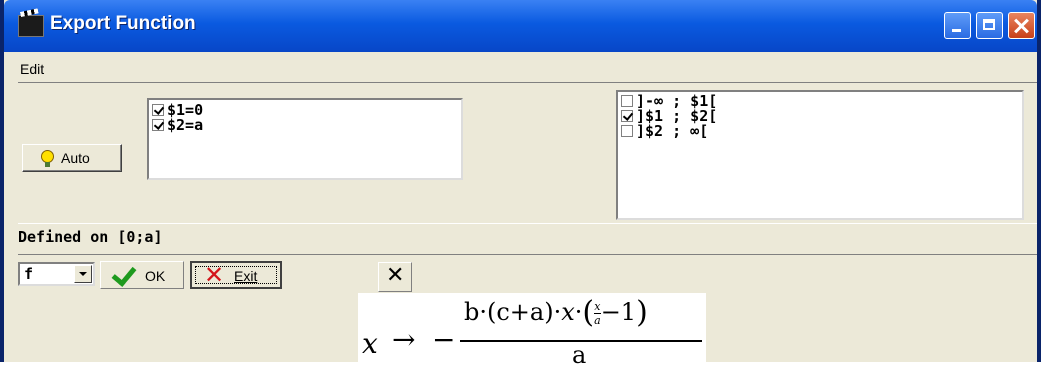 This screenshot has width=1041, height=369. Describe the element at coordinates (370, 343) in the screenshot. I see `formula-variable: x` at that location.